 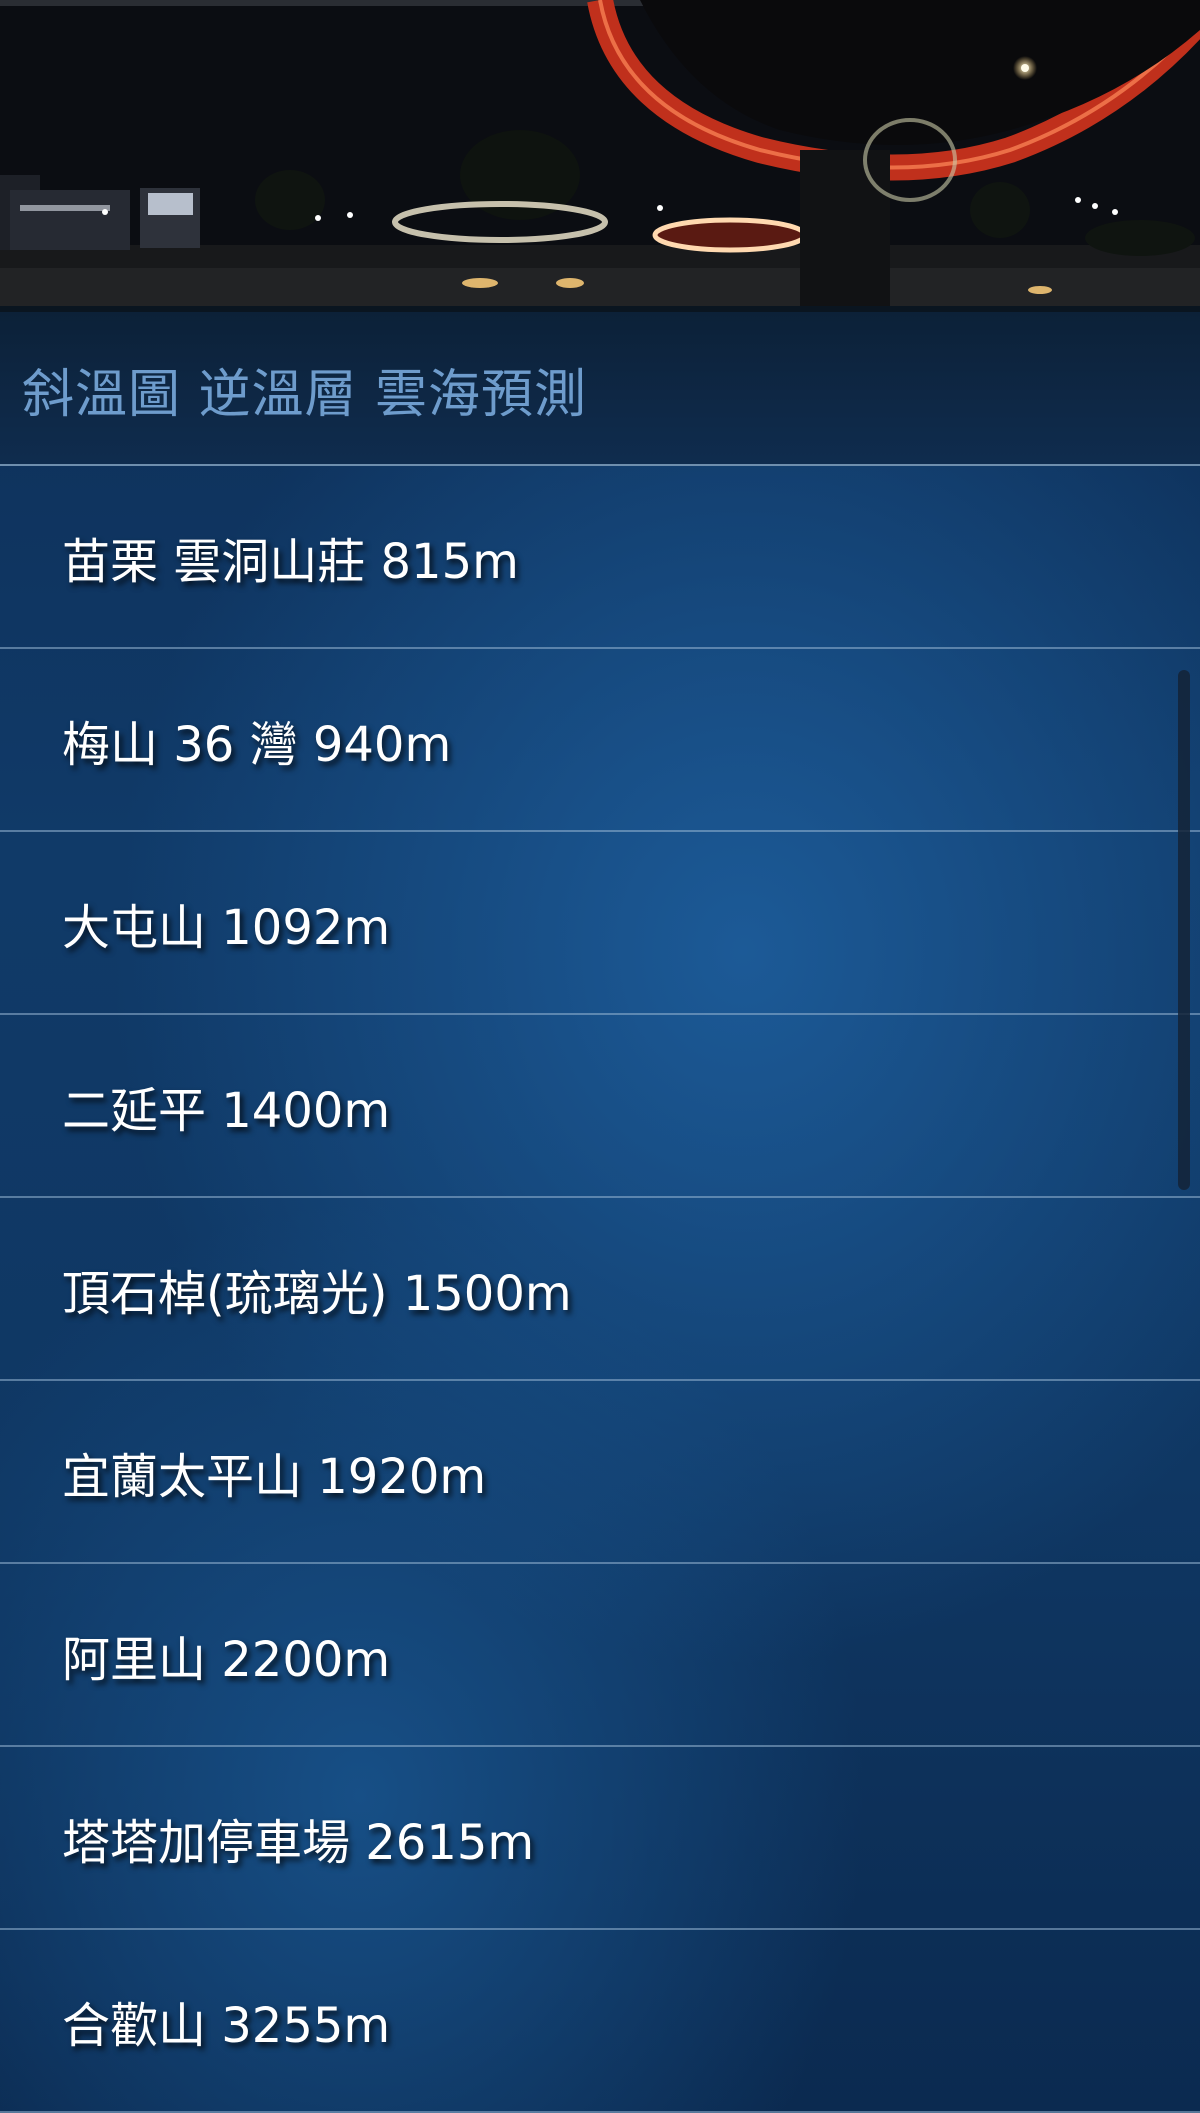 I want to click on list-item: 宜蘭太平山 1920m, so click(x=600, y=1472).